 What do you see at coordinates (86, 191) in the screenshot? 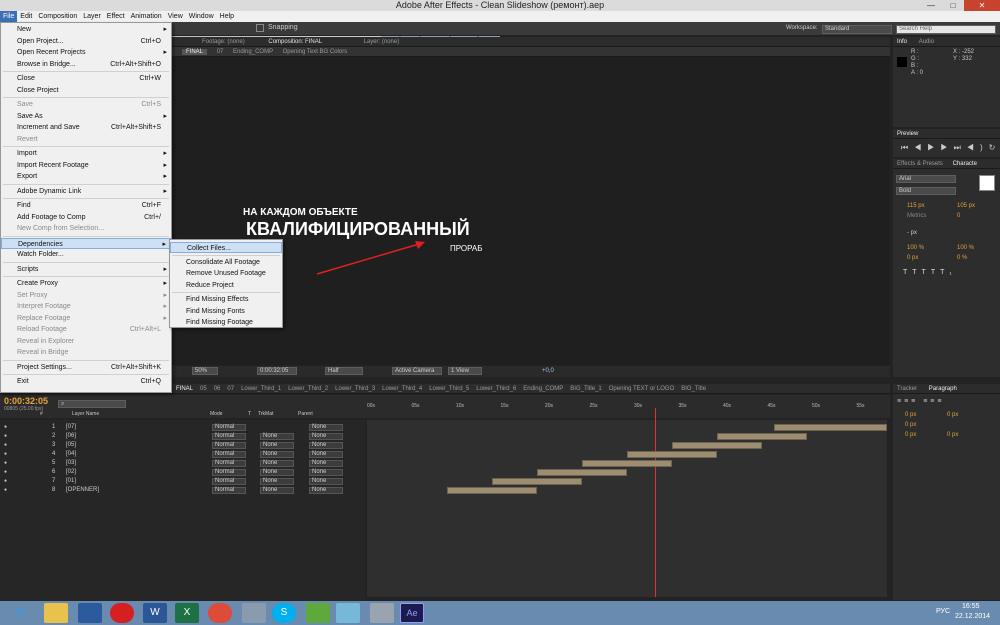
I see `file-menu-item: Adobe Dynamic Link ▸` at bounding box center [86, 191].